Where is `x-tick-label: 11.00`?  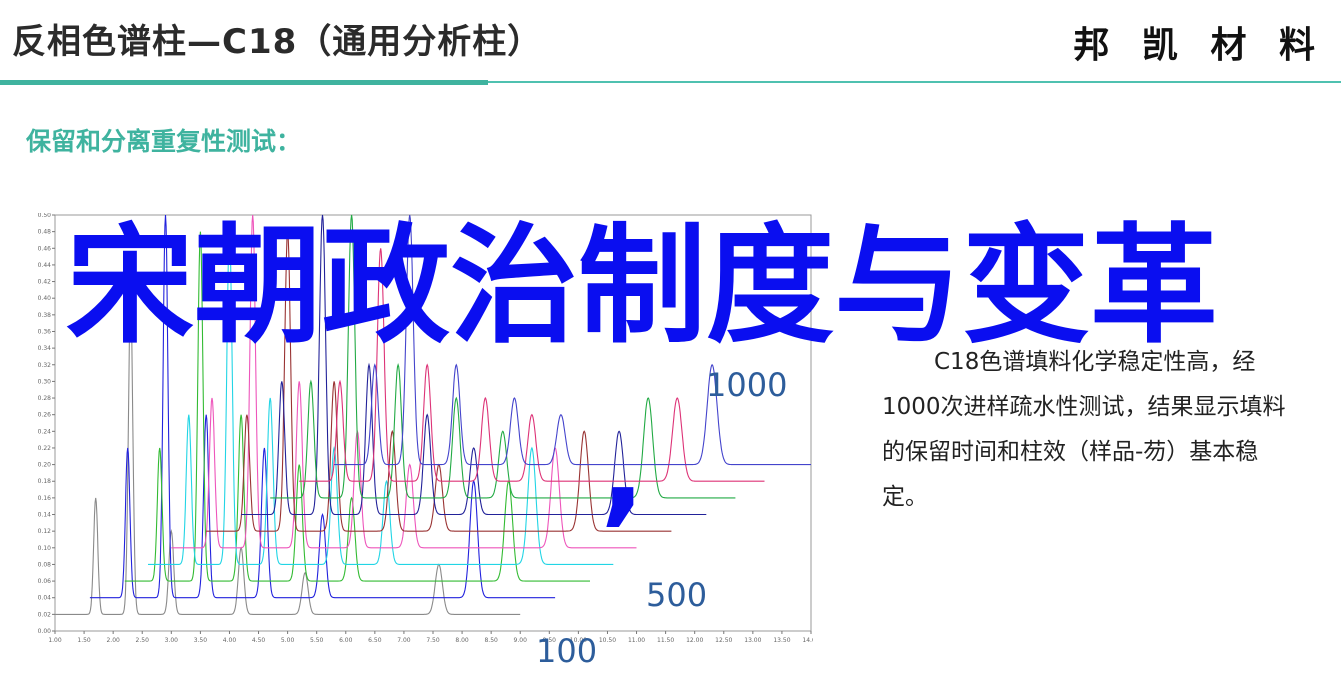 x-tick-label: 11.00 is located at coordinates (636, 640).